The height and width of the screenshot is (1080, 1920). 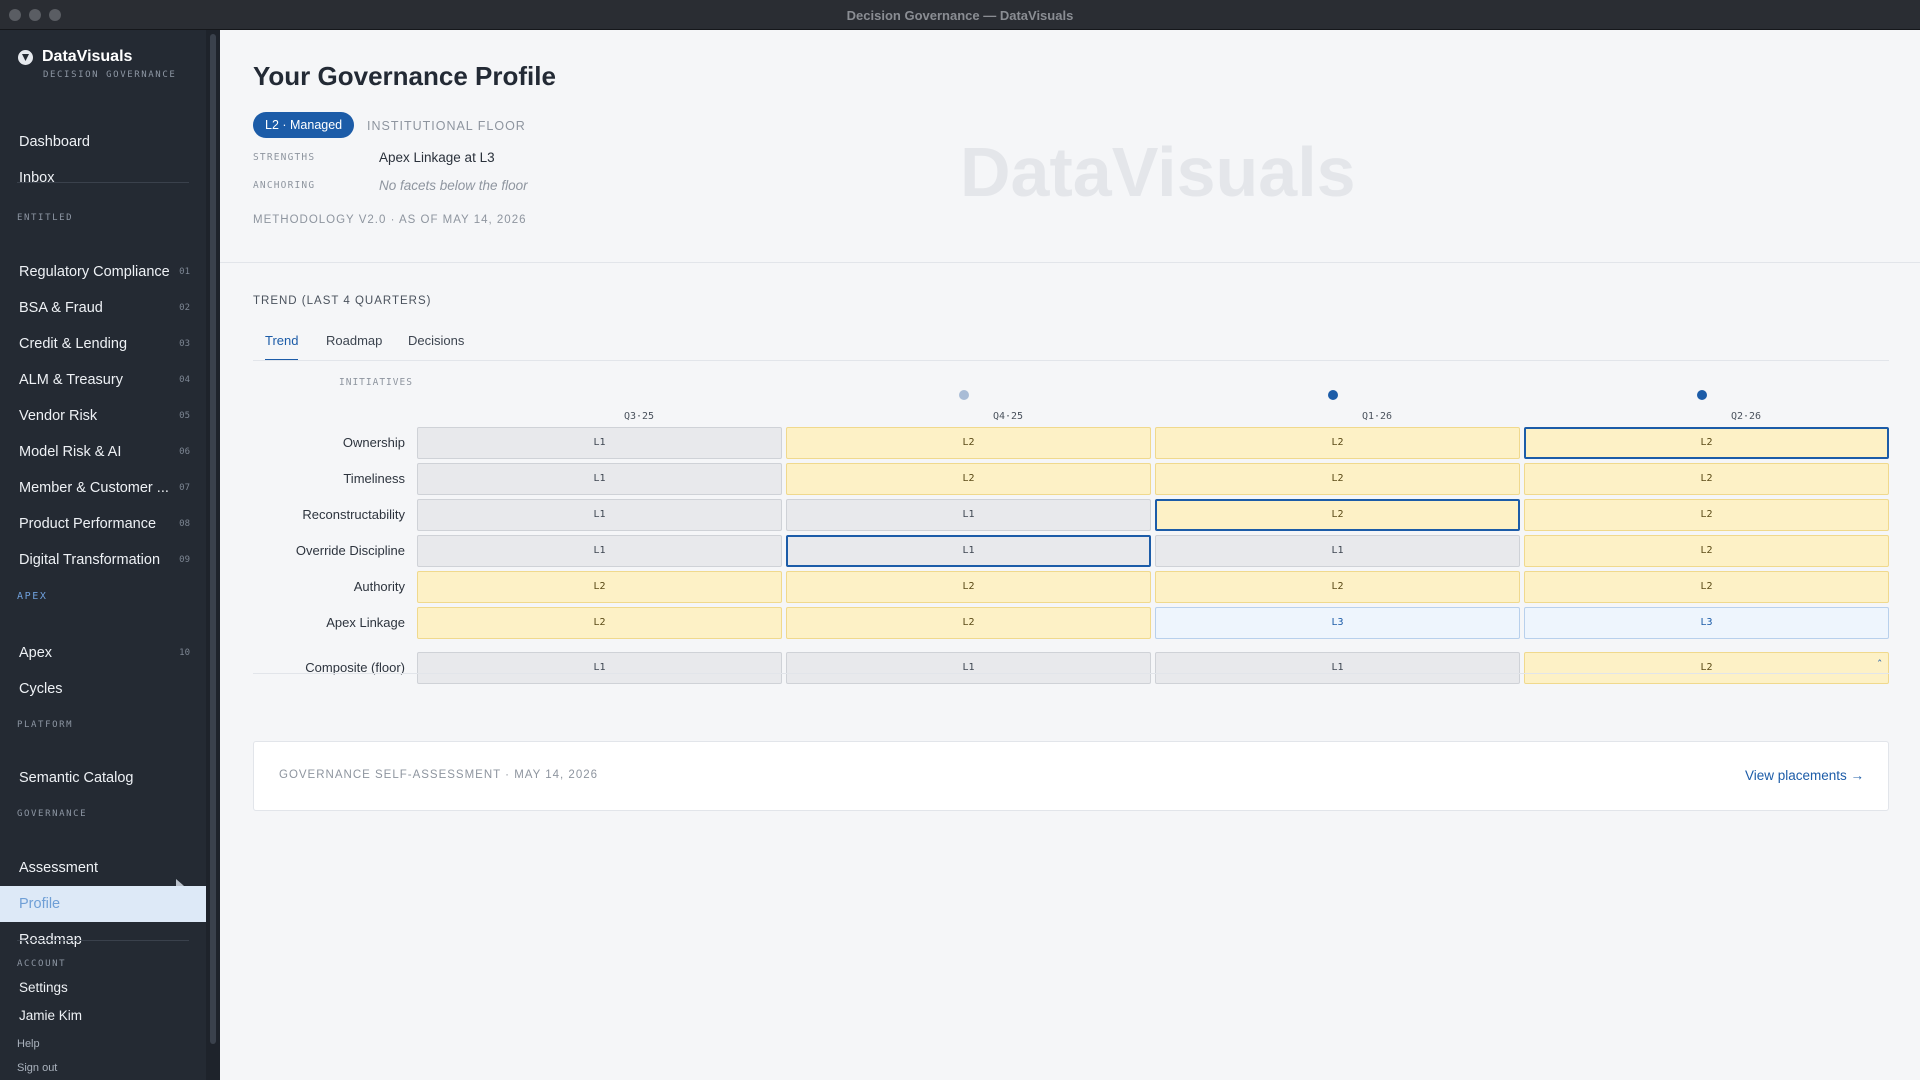 What do you see at coordinates (103, 1068) in the screenshot?
I see `sidebar-item-sign-out: Sign out` at bounding box center [103, 1068].